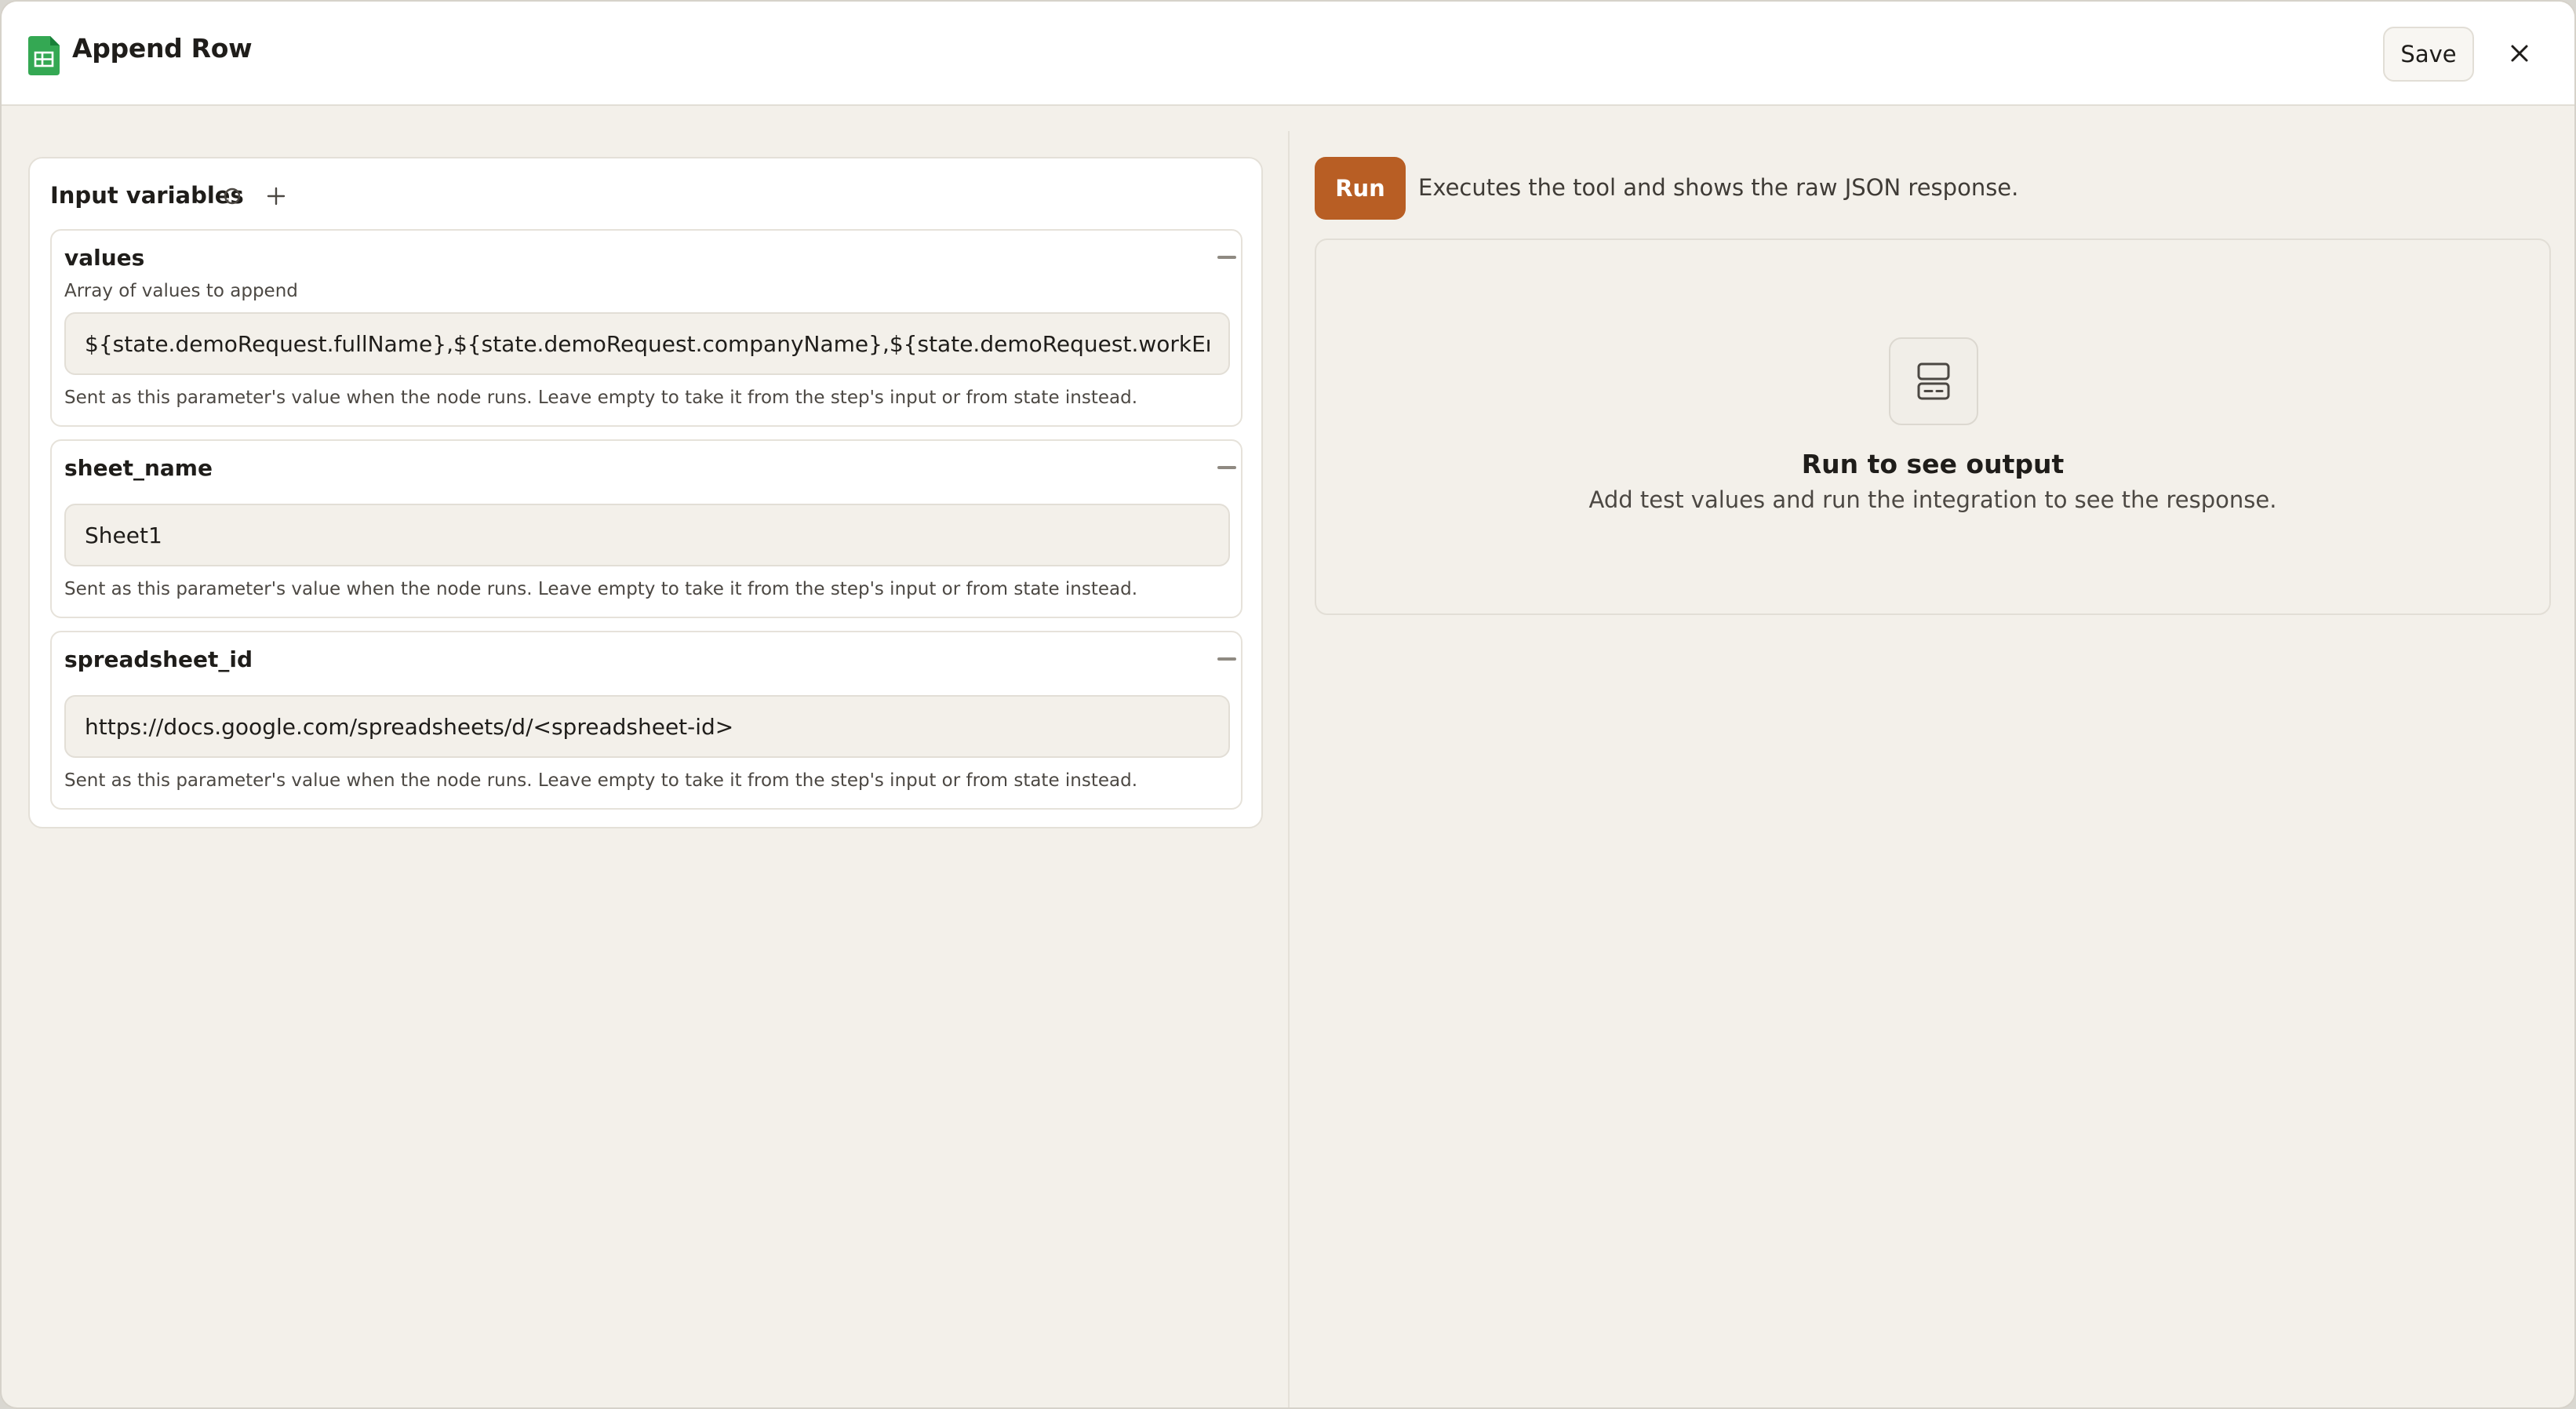  What do you see at coordinates (181, 291) in the screenshot?
I see `variable-description: Array of values to append` at bounding box center [181, 291].